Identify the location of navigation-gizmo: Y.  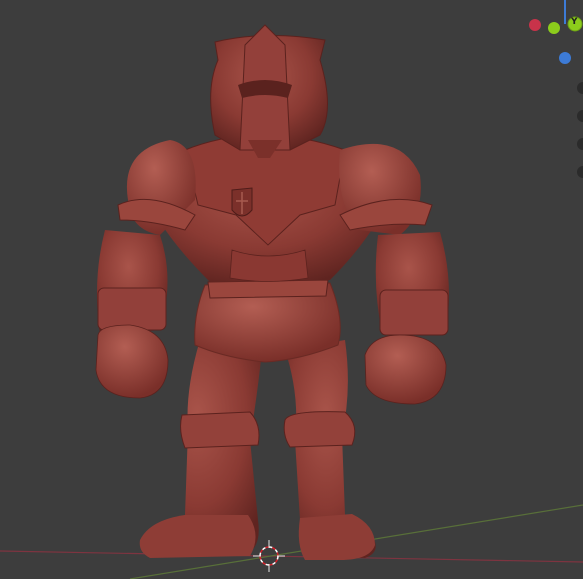
(548, 37).